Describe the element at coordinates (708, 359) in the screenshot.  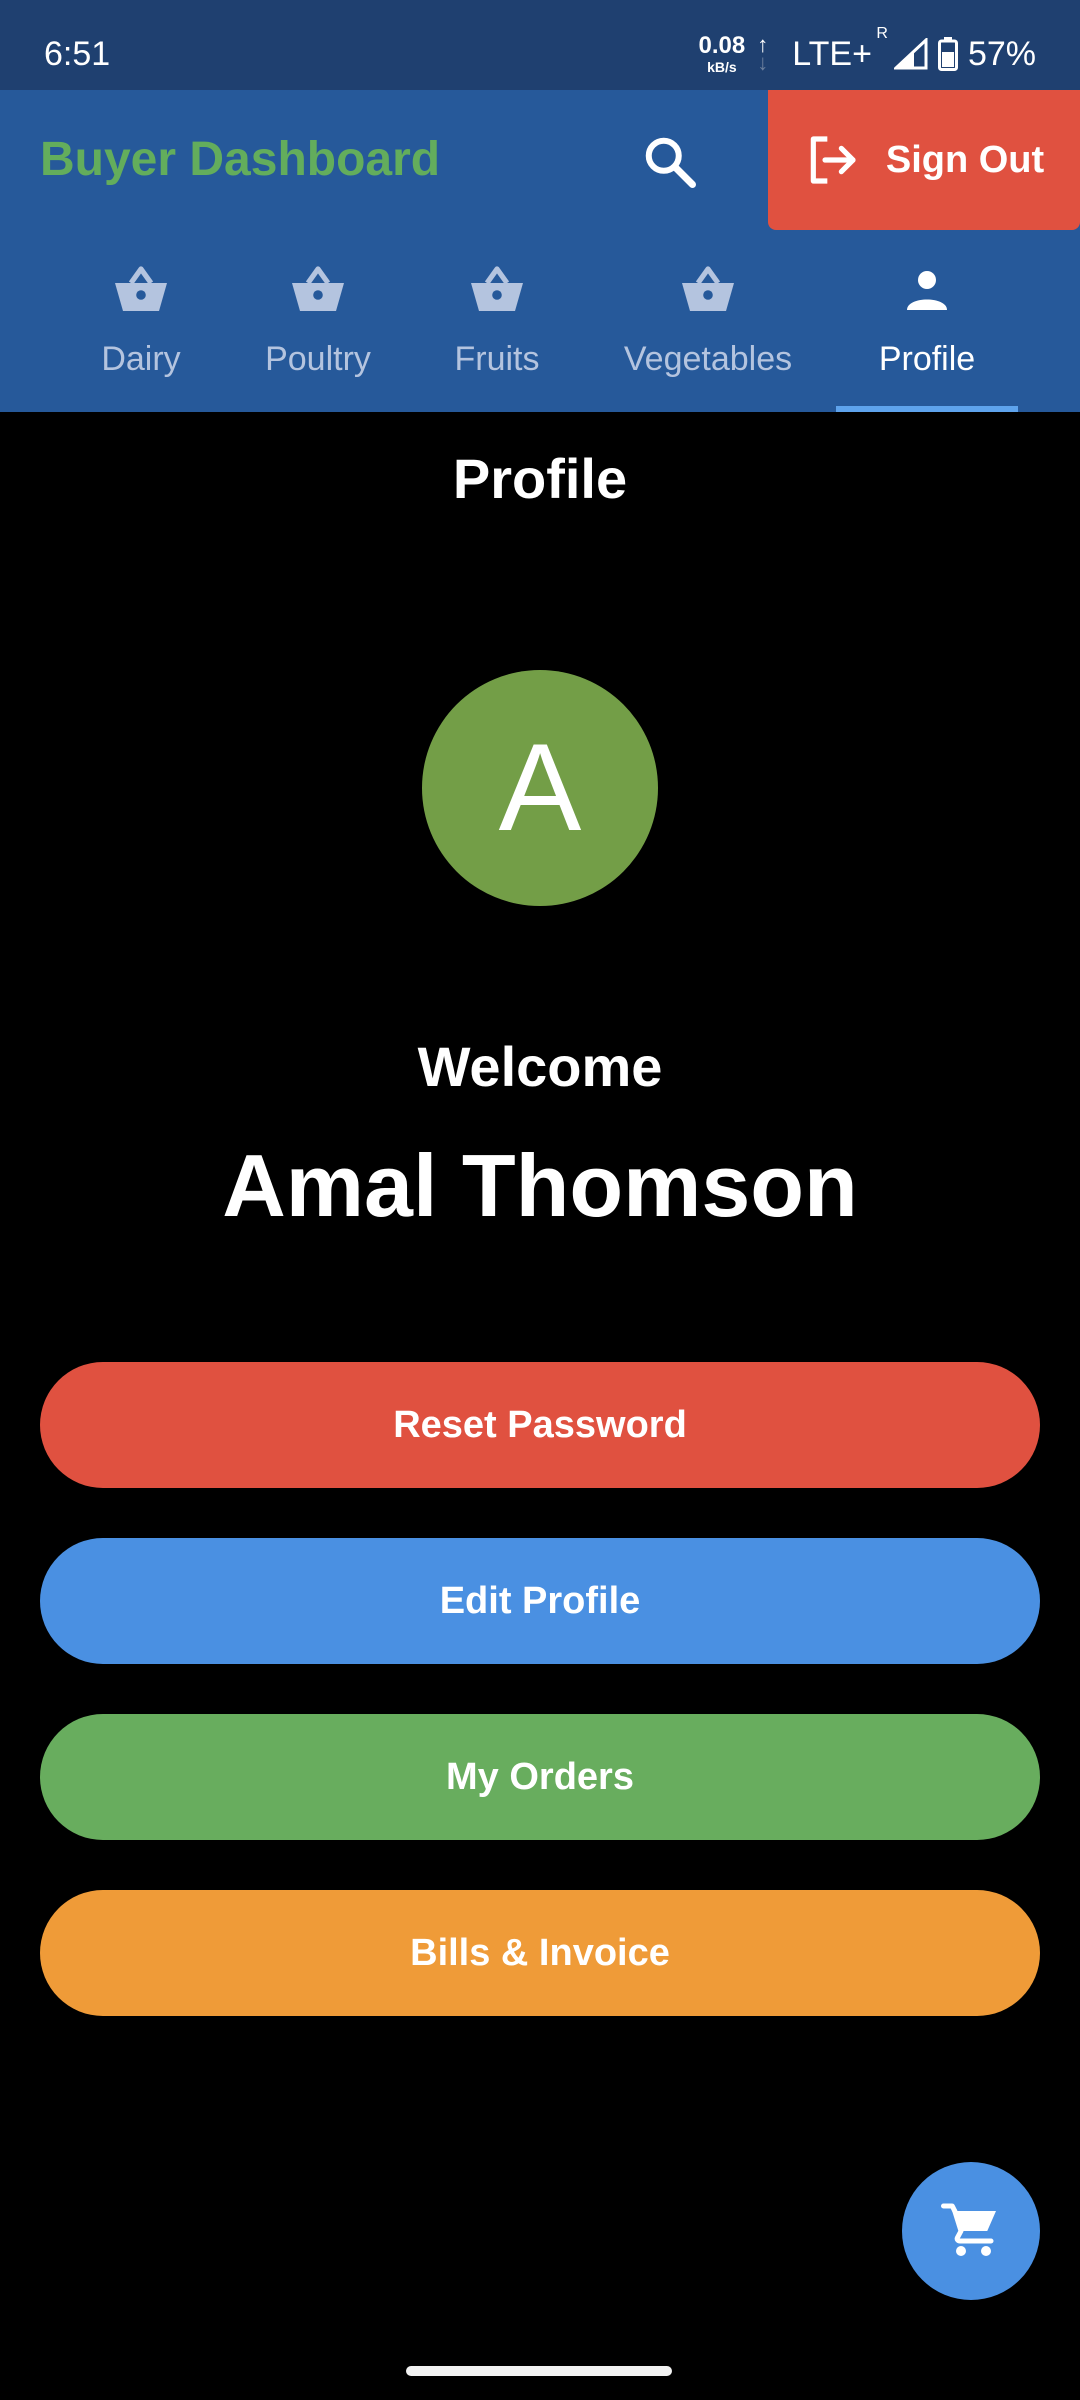
I see `tab-label: Vegetables` at that location.